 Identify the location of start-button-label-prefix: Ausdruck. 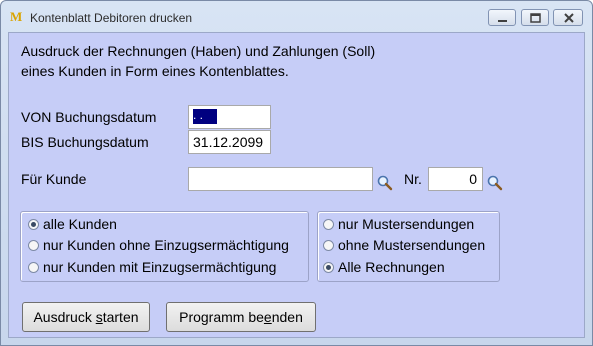
(64, 317).